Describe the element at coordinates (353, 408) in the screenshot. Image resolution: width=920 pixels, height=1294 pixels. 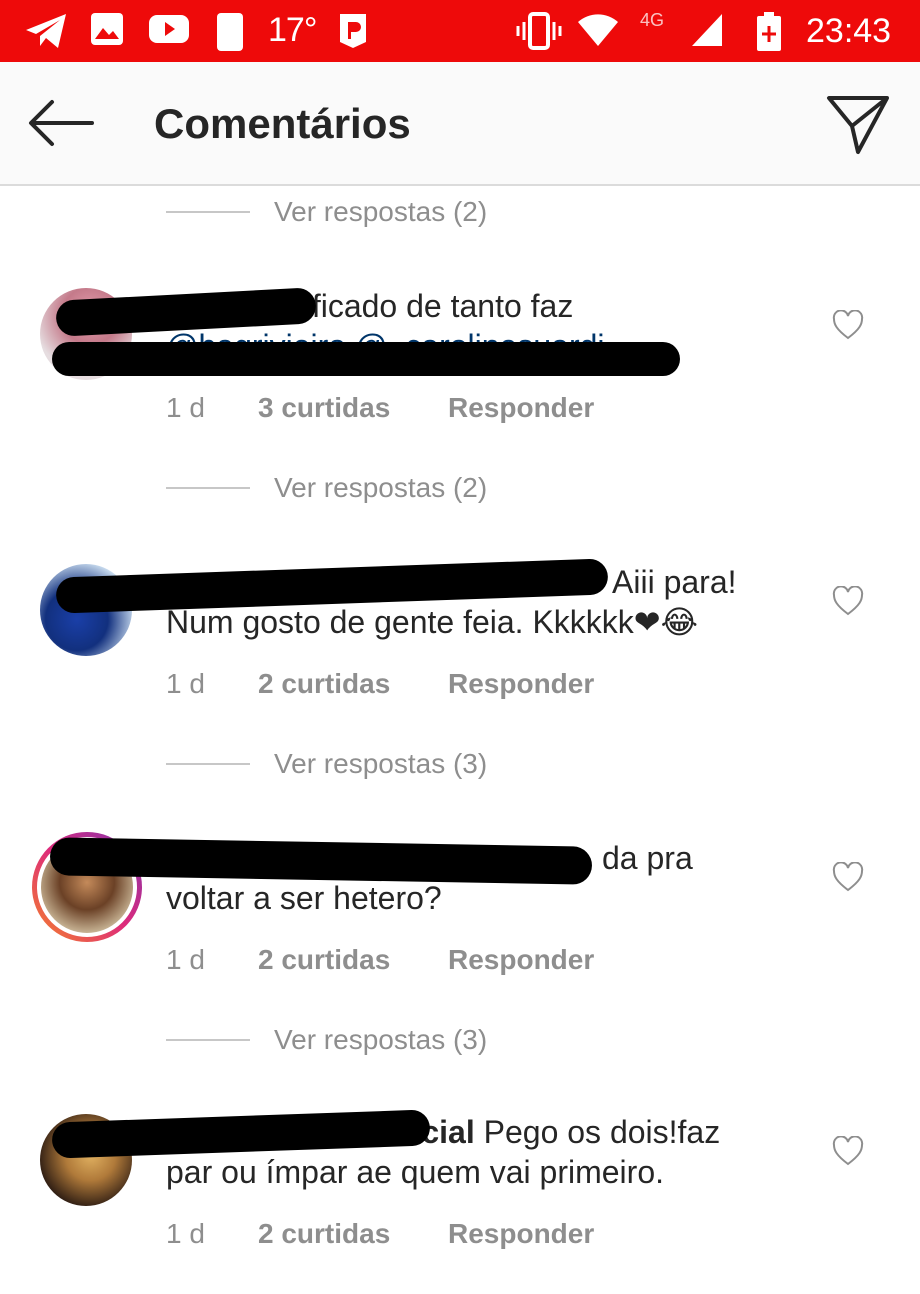
I see `likes-count: 3 curtidas` at that location.